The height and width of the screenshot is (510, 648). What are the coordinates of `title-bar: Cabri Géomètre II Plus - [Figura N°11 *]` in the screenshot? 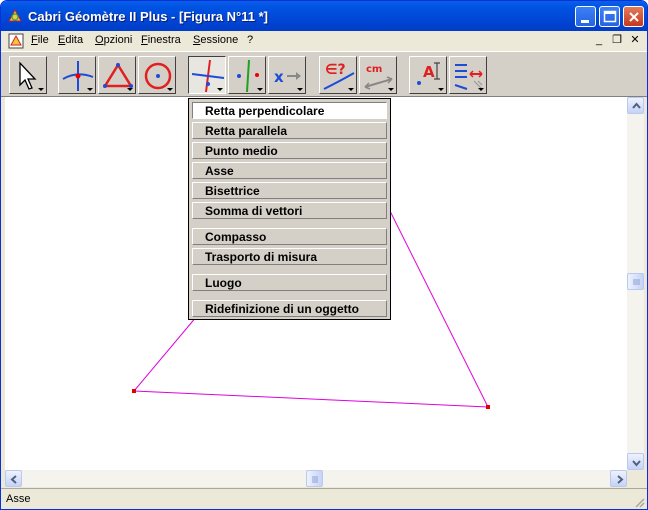 It's located at (324, 16).